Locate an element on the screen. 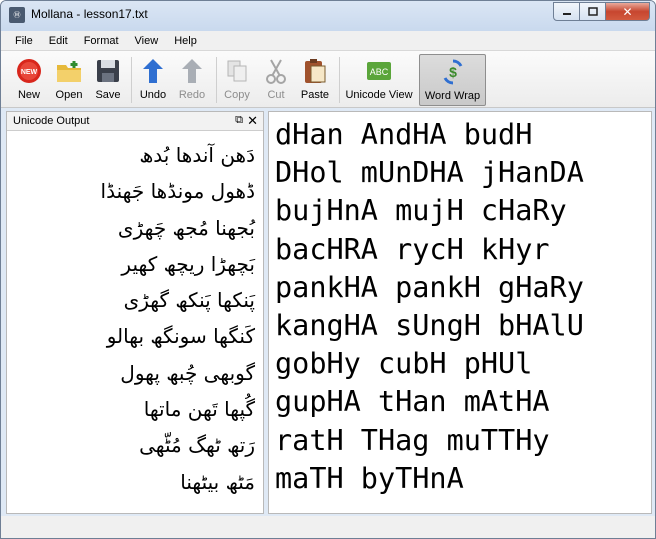 The image size is (656, 539). maximize-button is located at coordinates (592, 11).